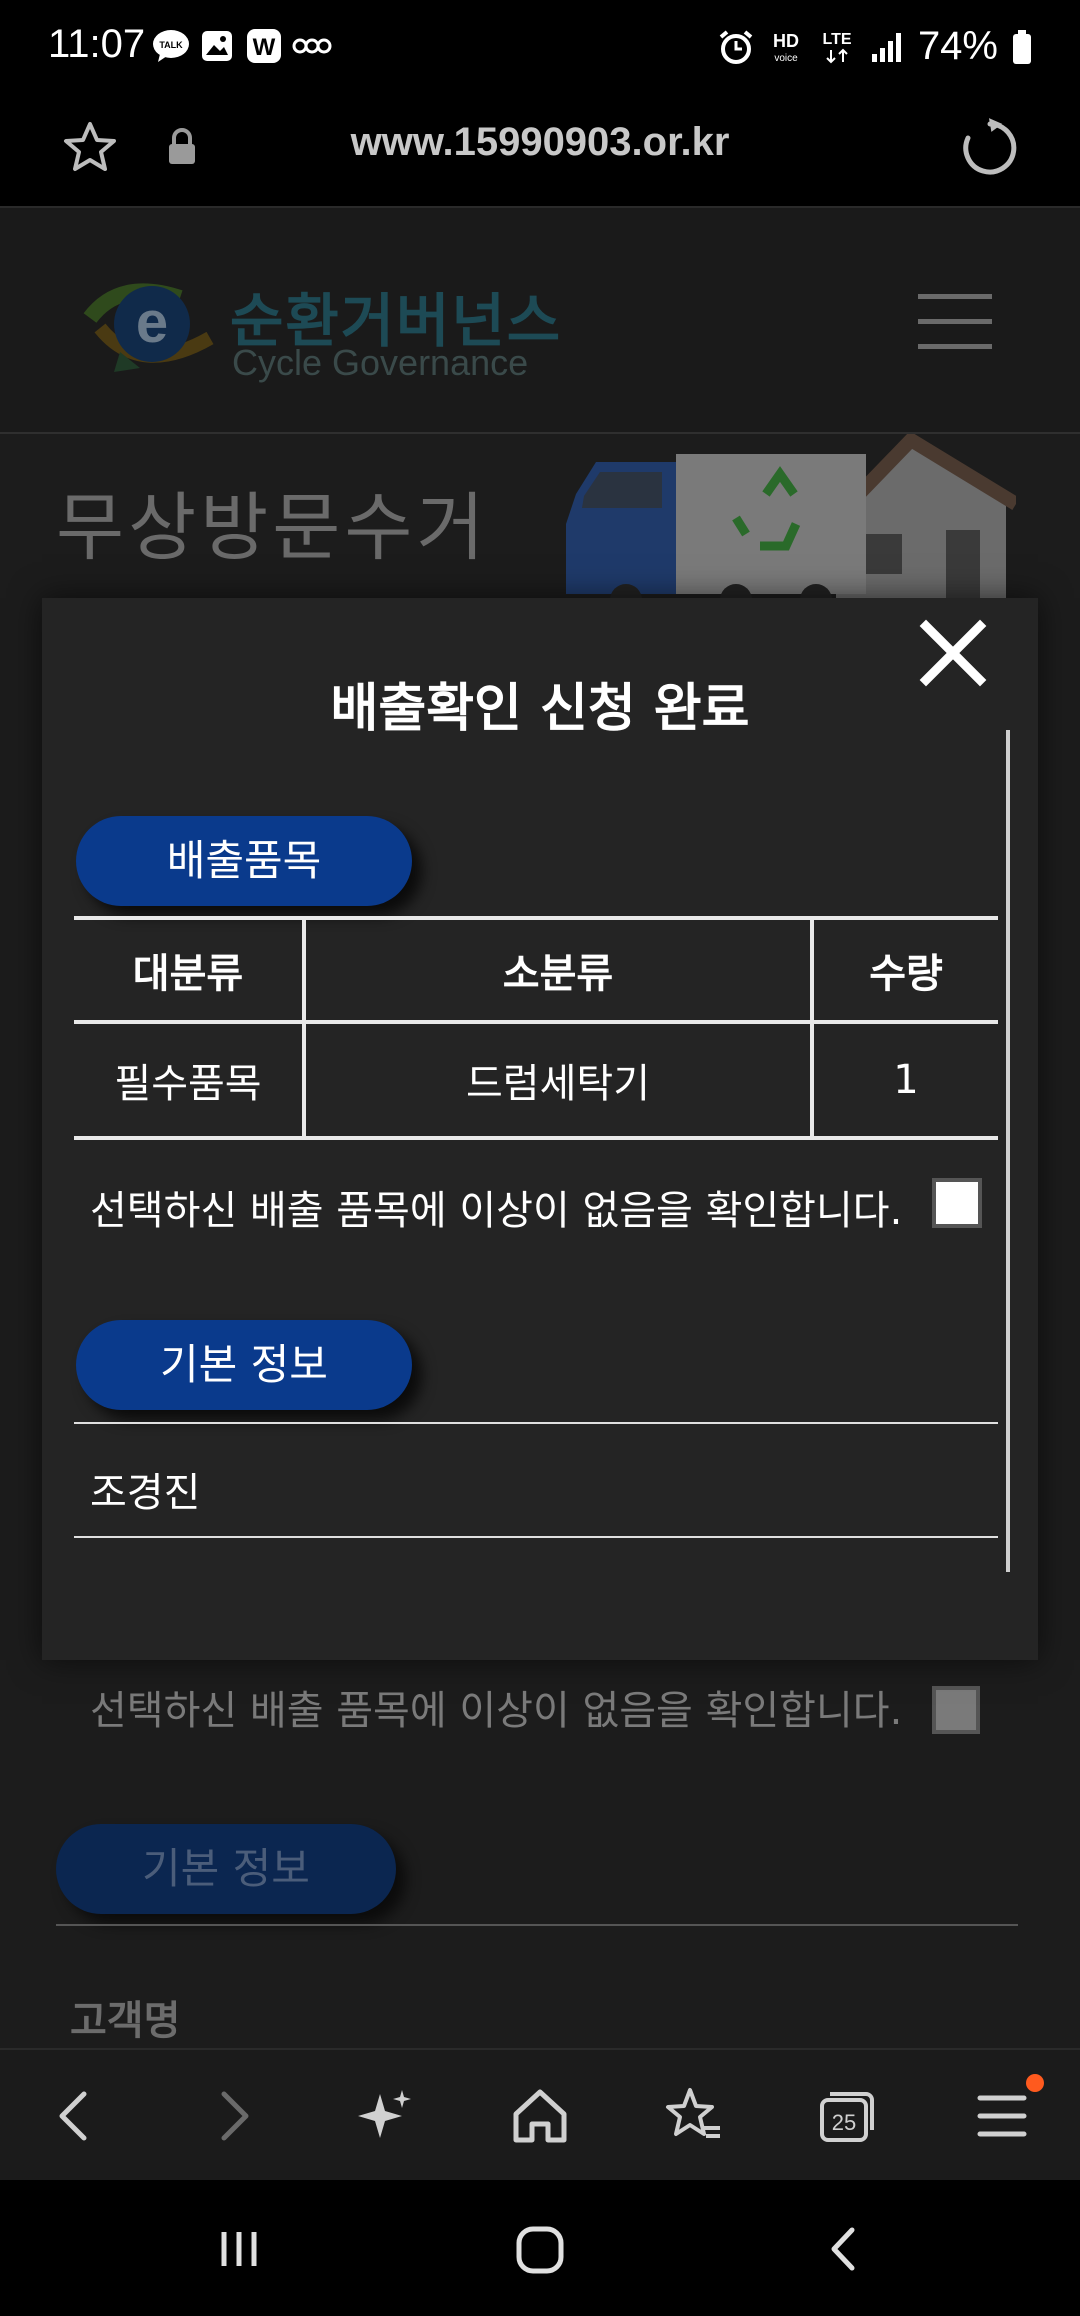  I want to click on cell-subcategory: 드럼세탁기, so click(558, 1080).